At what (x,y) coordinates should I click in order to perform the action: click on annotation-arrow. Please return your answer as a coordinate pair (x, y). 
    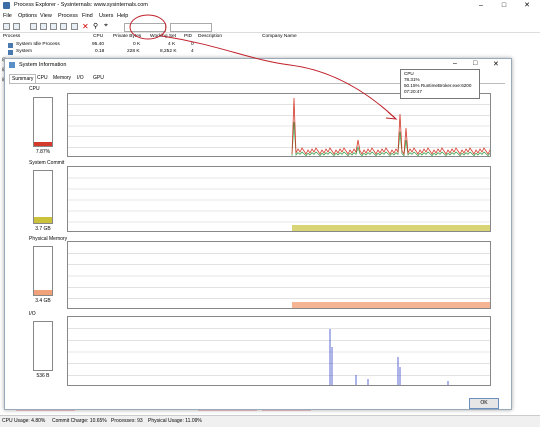
    Looking at the image, I should click on (278, 77).